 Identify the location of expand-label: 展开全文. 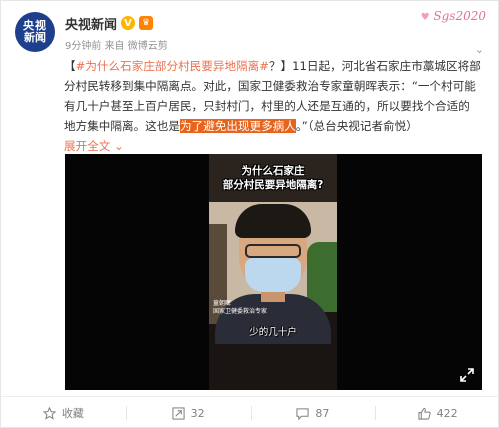
(87, 146).